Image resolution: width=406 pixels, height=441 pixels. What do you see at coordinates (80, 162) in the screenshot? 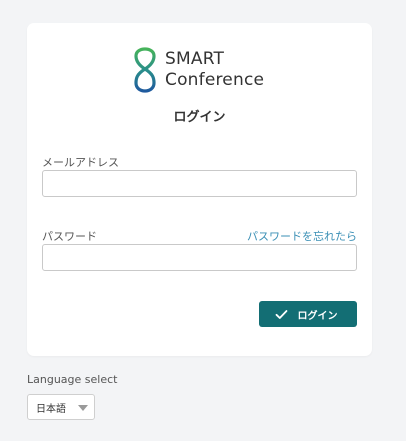
I see `email-label: メールアドレス` at bounding box center [80, 162].